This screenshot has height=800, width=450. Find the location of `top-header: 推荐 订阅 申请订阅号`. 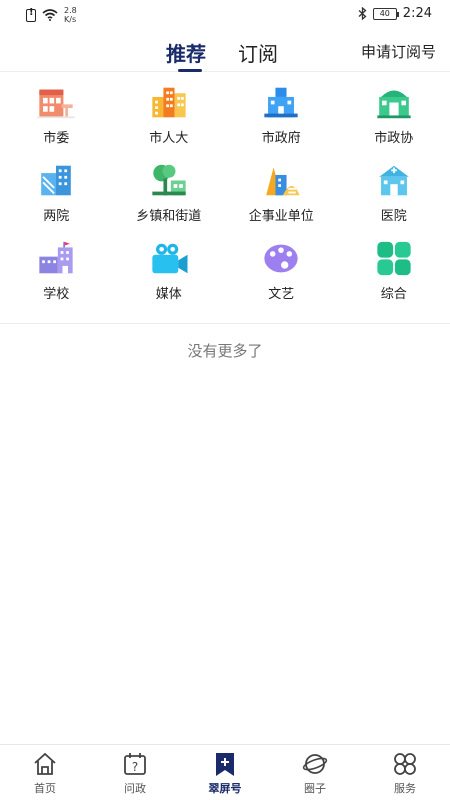

top-header: 推荐 订阅 申请订阅号 is located at coordinates (225, 50).